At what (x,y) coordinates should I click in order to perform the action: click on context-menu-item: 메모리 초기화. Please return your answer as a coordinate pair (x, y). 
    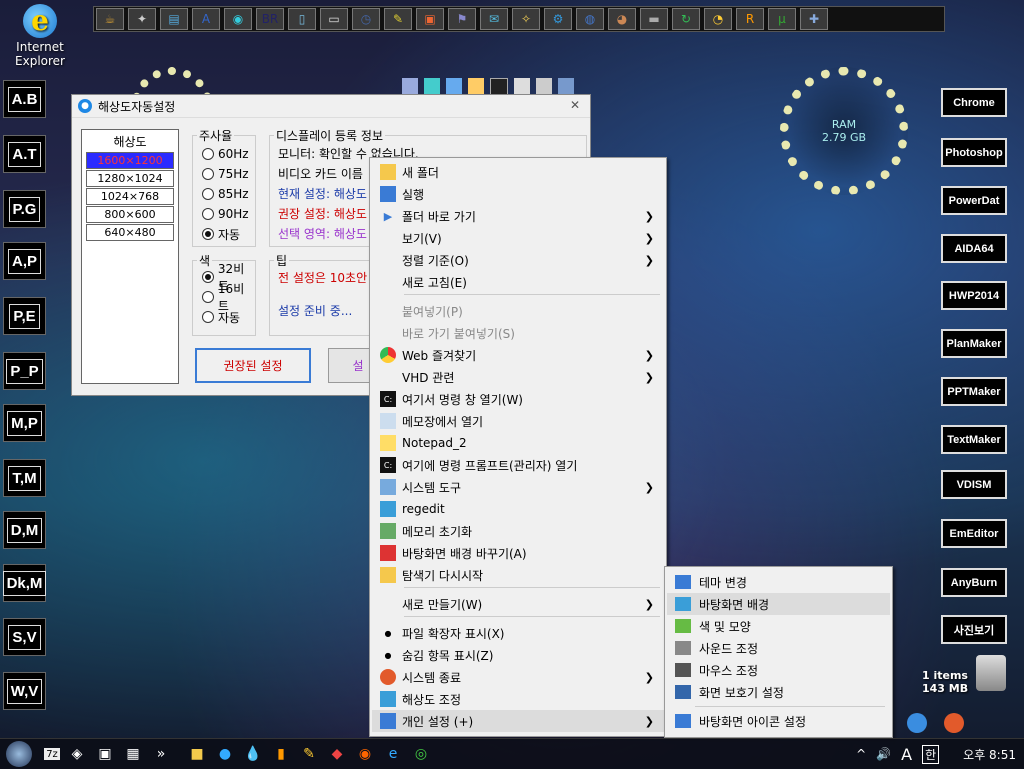
    Looking at the image, I should click on (518, 531).